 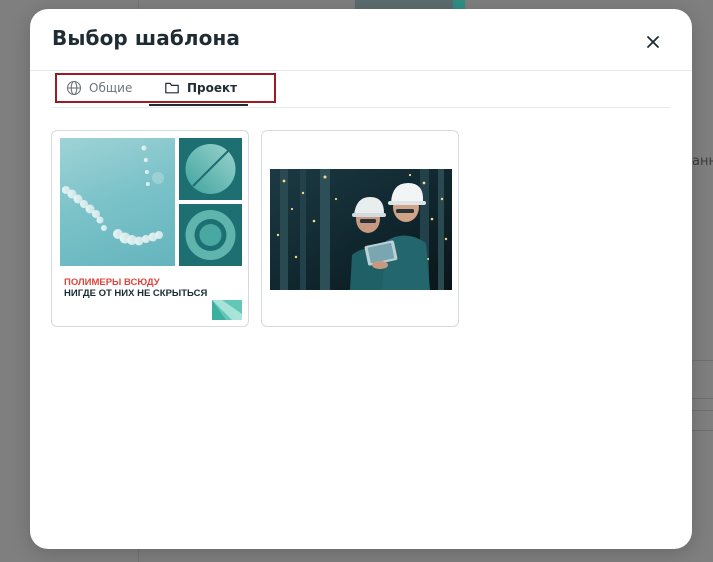 I want to click on template-preview: ПОЛИМЕРЫ ВСЮДУ НИГДЕ ОТ НИХ НЕ СКРЫТЬСЯ, so click(x=151, y=230).